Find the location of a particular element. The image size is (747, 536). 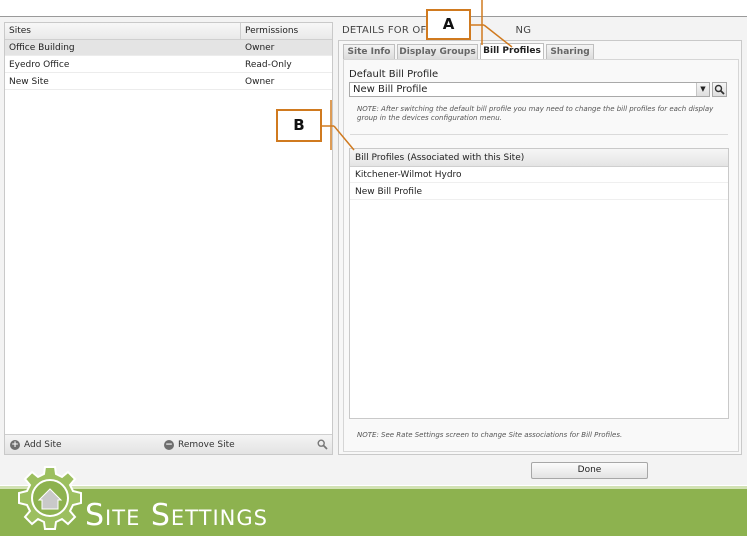

callout-b: B is located at coordinates (299, 125).